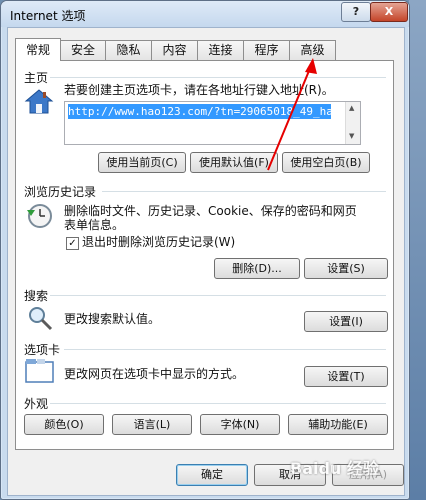 Image resolution: width=426 pixels, height=500 pixels. Describe the element at coordinates (41, 319) in the screenshot. I see `magnifier-icon` at that location.